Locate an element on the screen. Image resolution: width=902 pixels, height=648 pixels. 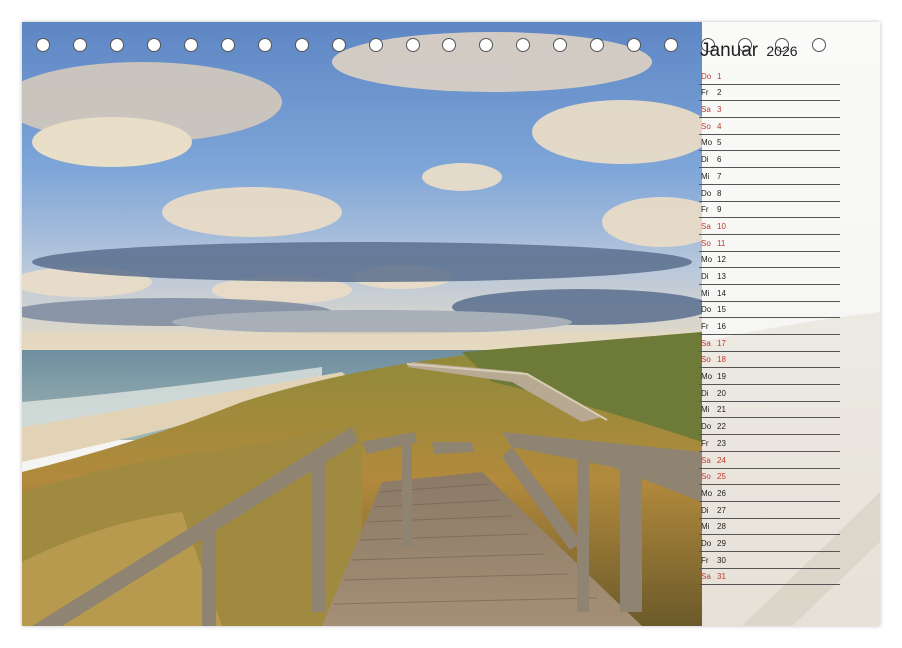
day-row: Di 13 is located at coordinates (769, 276).